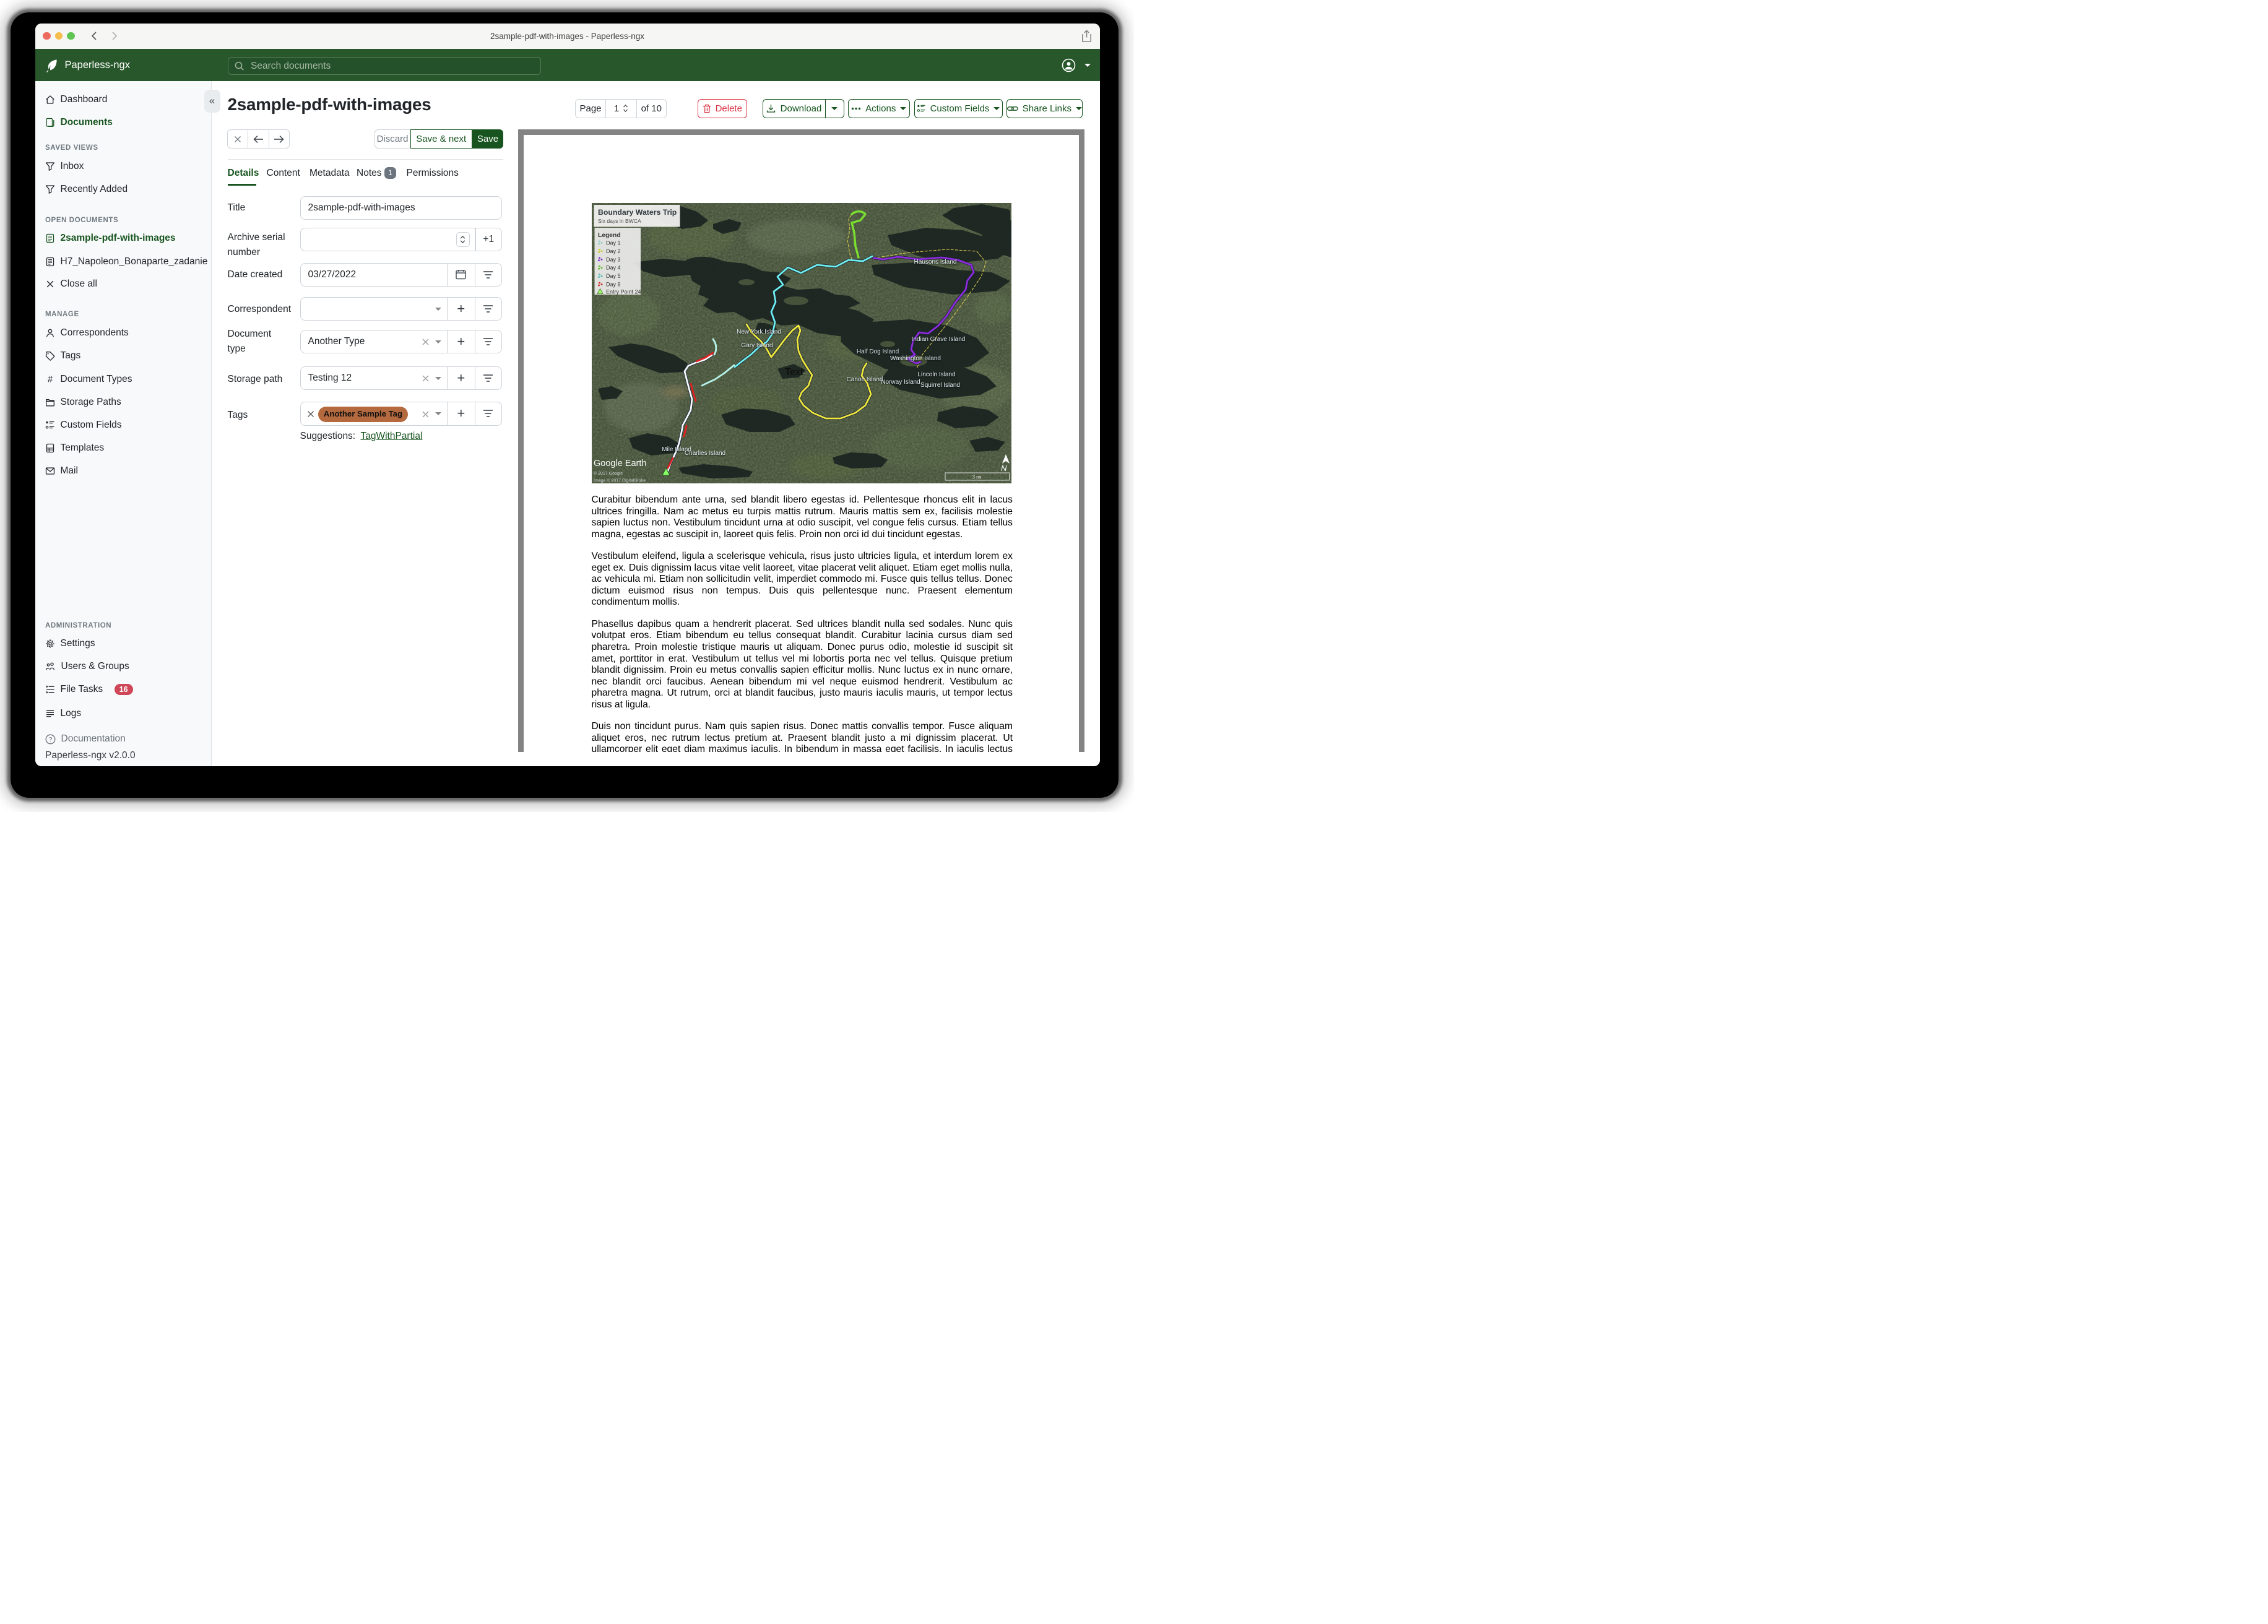  What do you see at coordinates (938, 339) in the screenshot?
I see `svg-text: Indian Grave Island` at bounding box center [938, 339].